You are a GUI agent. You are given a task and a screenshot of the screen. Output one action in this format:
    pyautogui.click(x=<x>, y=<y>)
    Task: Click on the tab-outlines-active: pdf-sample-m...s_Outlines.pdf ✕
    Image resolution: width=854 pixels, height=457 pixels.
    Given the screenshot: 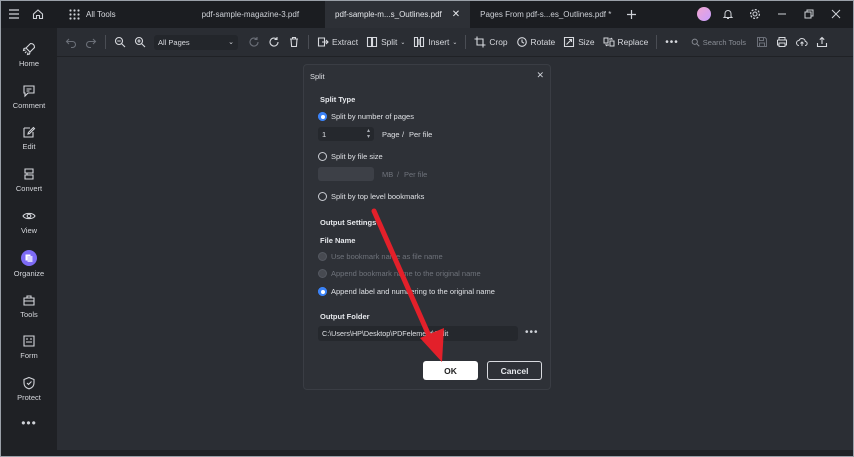 What is the action you would take?
    pyautogui.click(x=398, y=14)
    